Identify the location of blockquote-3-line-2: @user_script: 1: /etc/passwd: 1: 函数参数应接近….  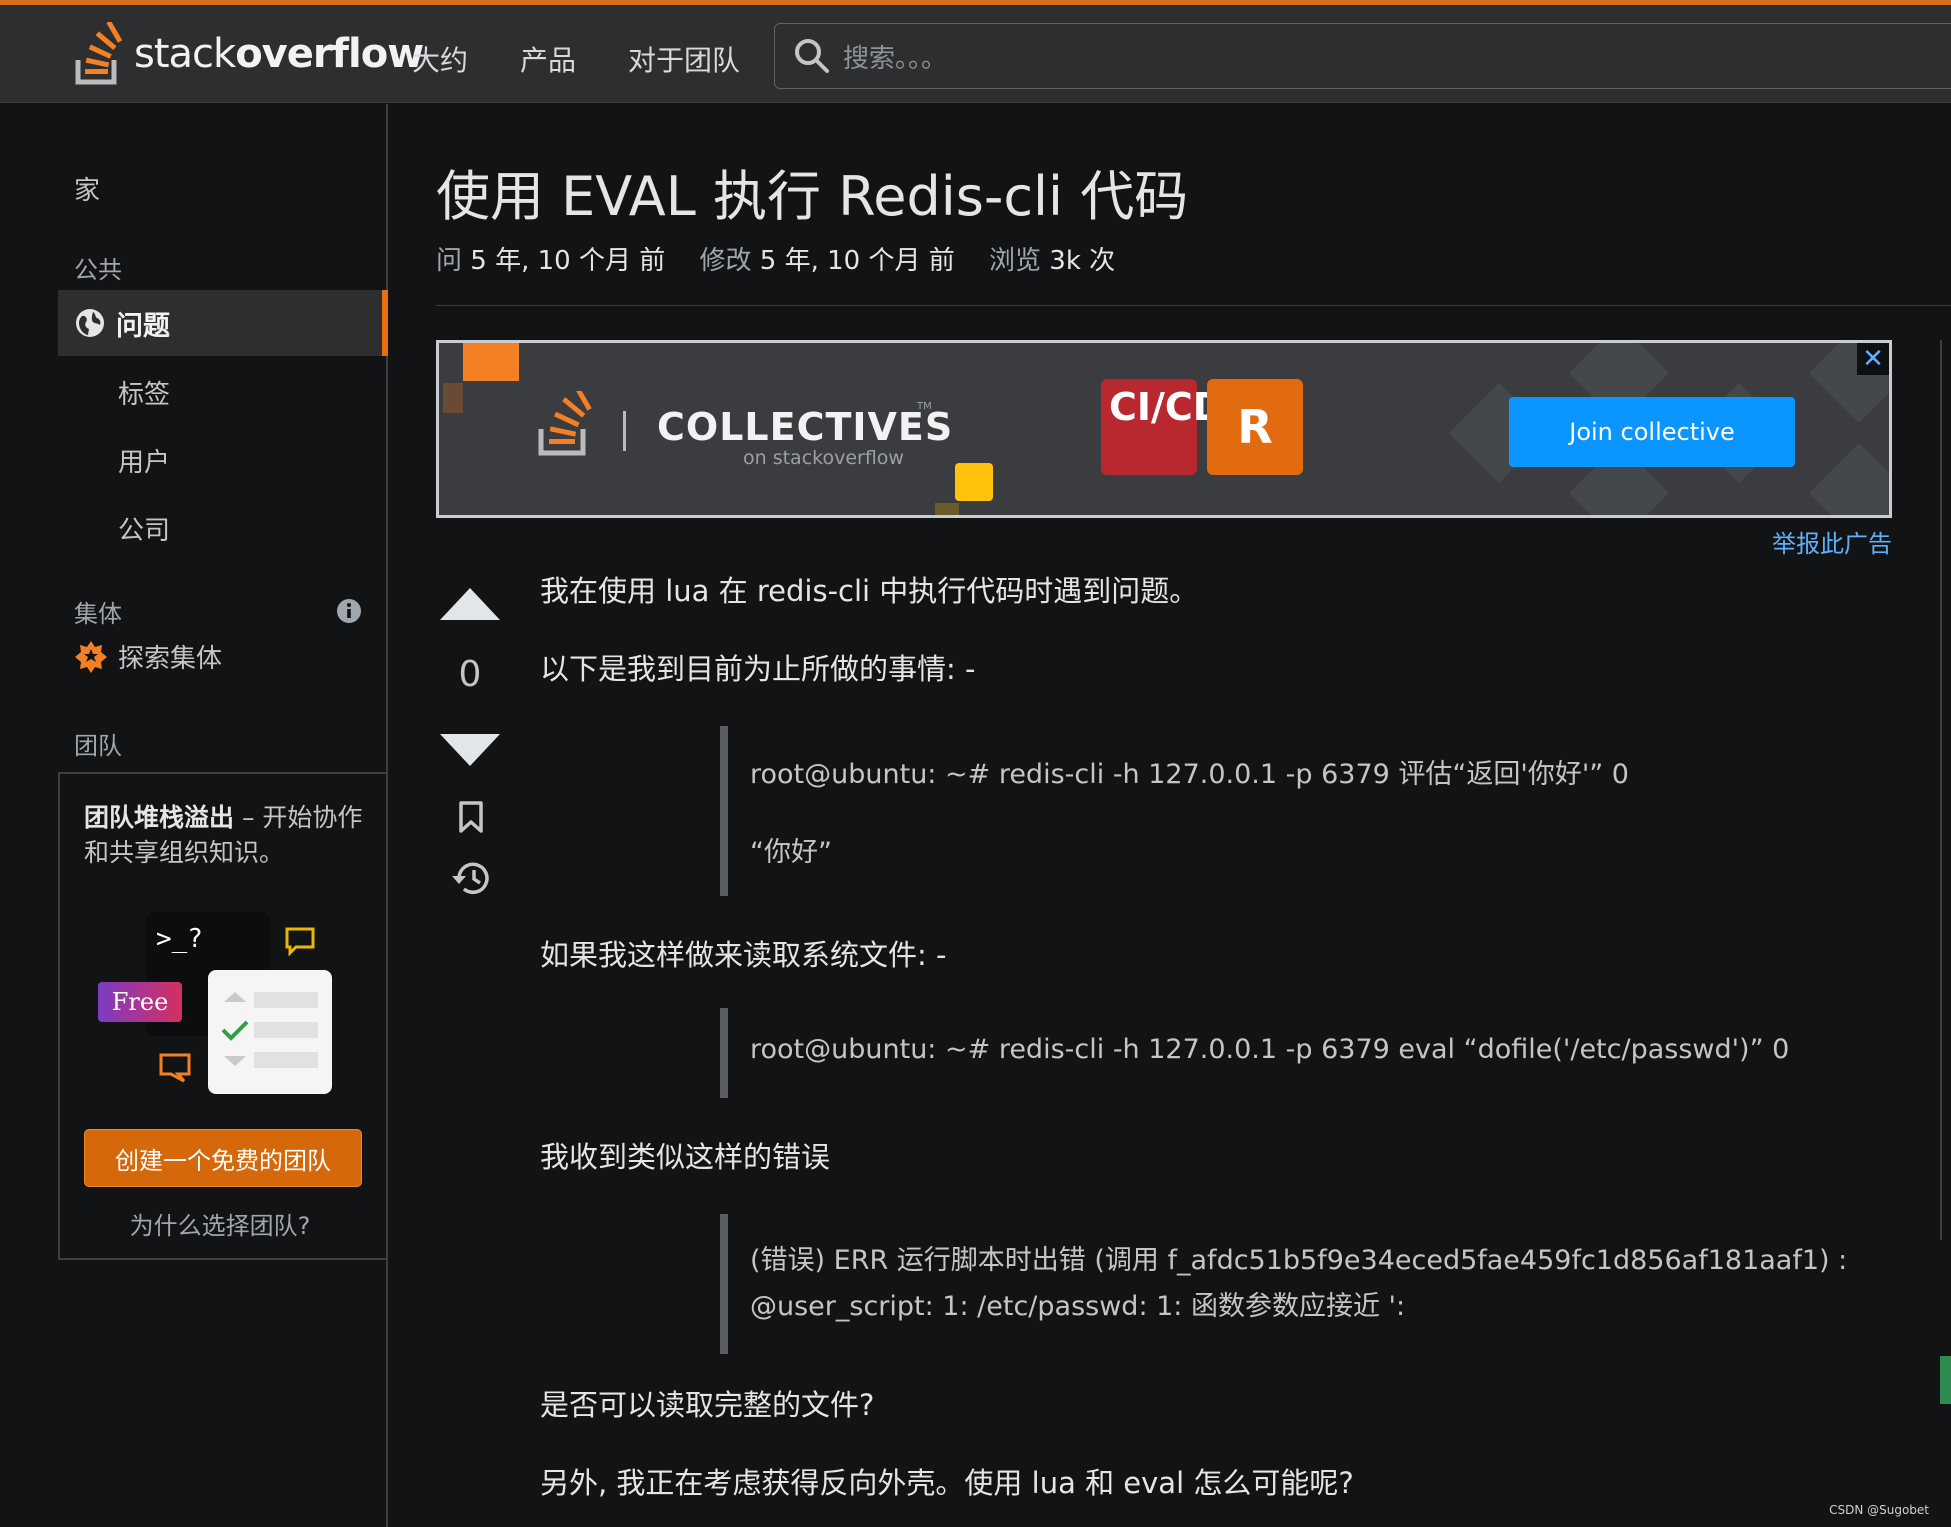
(1078, 1306).